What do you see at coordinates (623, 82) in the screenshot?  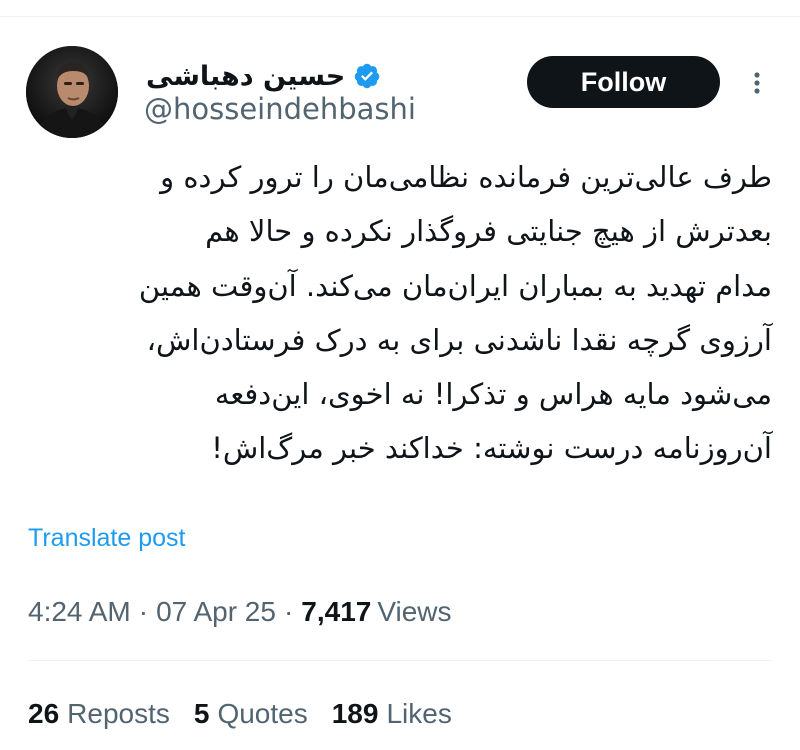 I see `follow-button: Follow` at bounding box center [623, 82].